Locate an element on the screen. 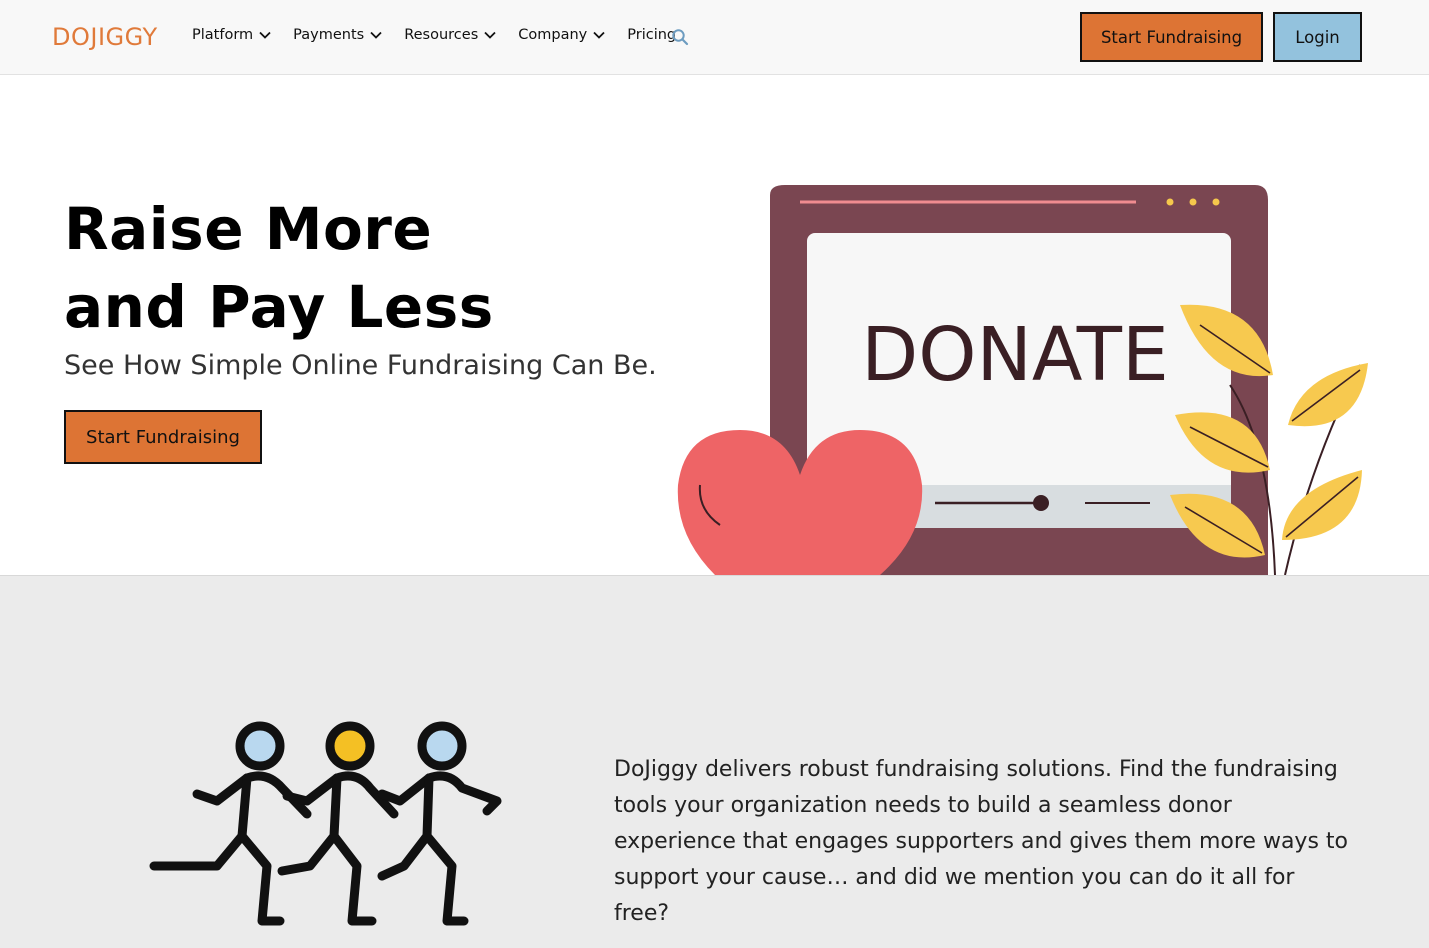  runner-yellow is located at coordinates (338, 823).